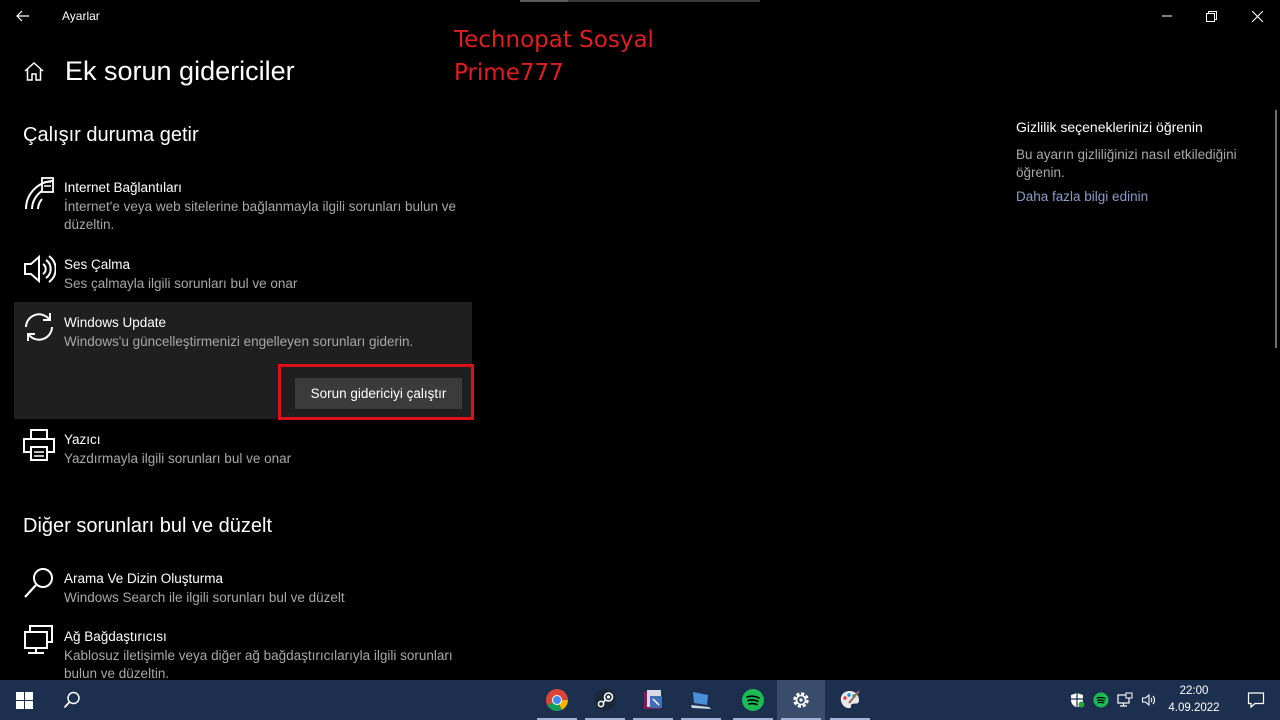 The height and width of the screenshot is (720, 1280). What do you see at coordinates (1194, 700) in the screenshot?
I see `taskbar-clock: 22:00 4.09.2022` at bounding box center [1194, 700].